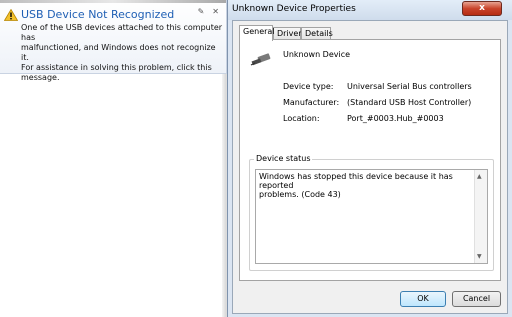 The image size is (512, 317). Describe the element at coordinates (480, 216) in the screenshot. I see `status-scrollbar: ▲ ▼` at that location.